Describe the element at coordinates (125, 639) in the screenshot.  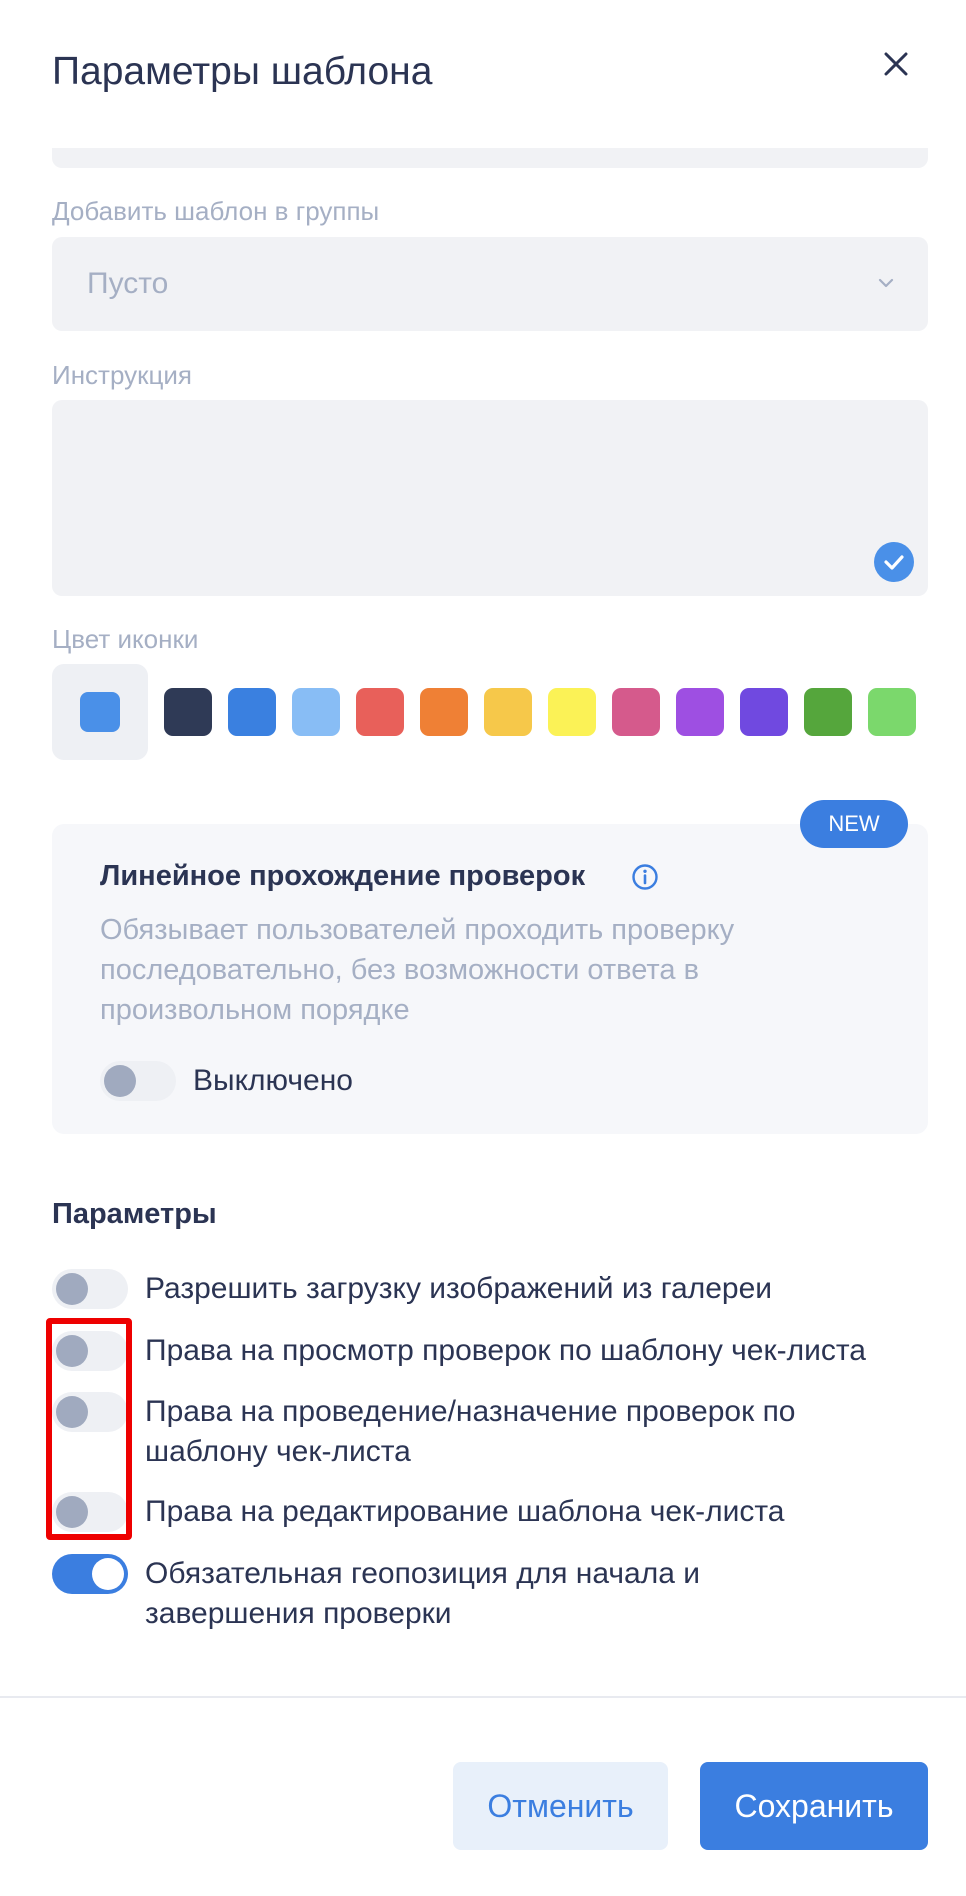
I see `icon-color-label: Цвет иконки` at that location.